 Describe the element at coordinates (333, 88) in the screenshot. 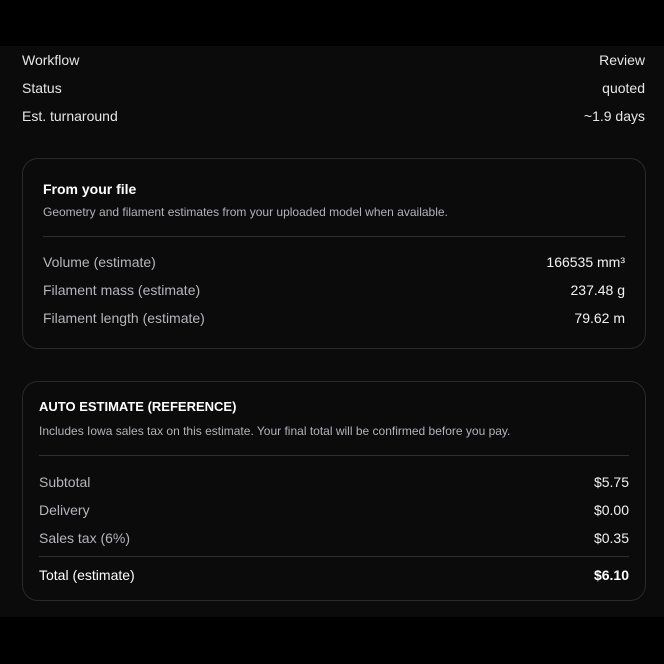

I see `summary-row-status: Status quoted` at that location.